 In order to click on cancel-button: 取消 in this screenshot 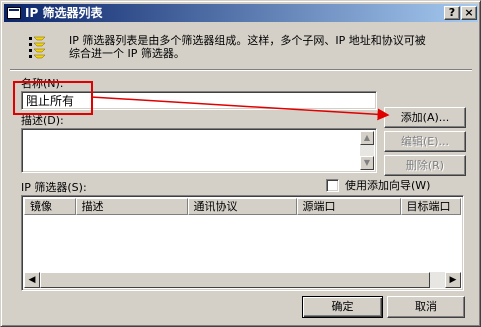, I will do `click(426, 307)`.